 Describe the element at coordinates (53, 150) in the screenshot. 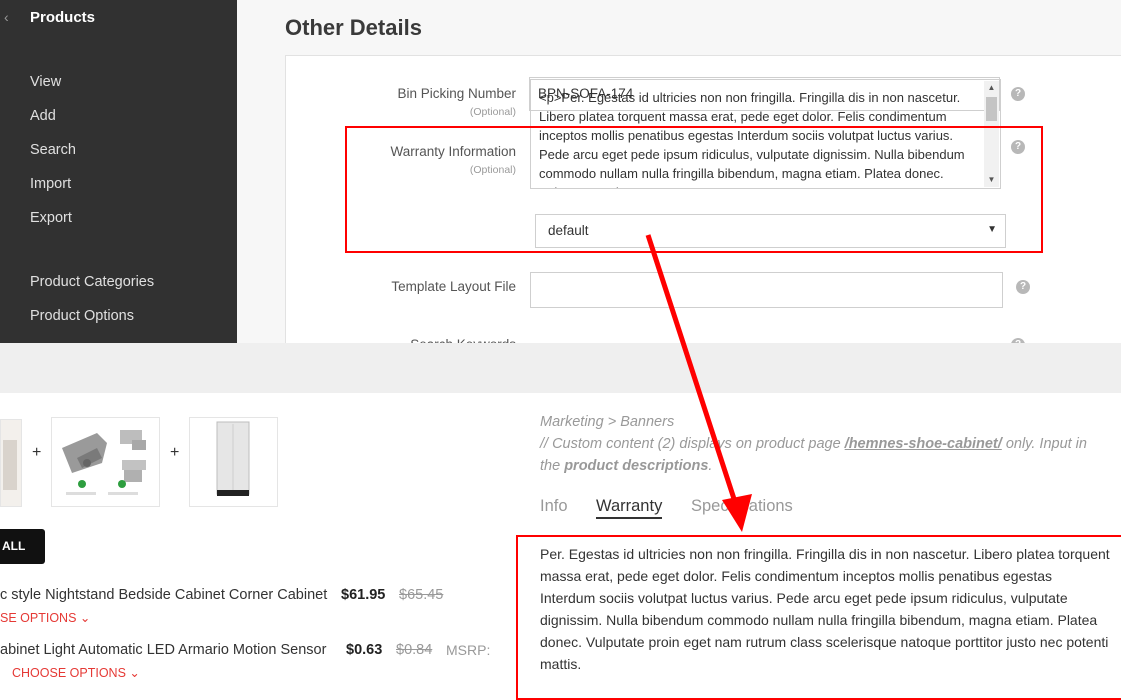

I see `sidebar-item-search: Search` at that location.